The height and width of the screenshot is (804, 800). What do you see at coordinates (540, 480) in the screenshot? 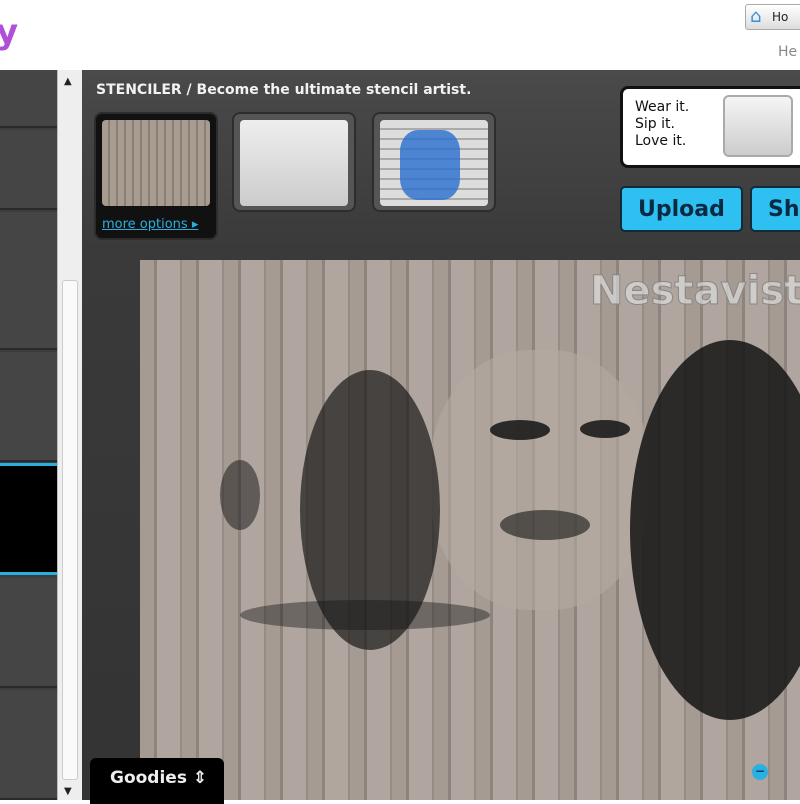
I see `stencil-face` at bounding box center [540, 480].